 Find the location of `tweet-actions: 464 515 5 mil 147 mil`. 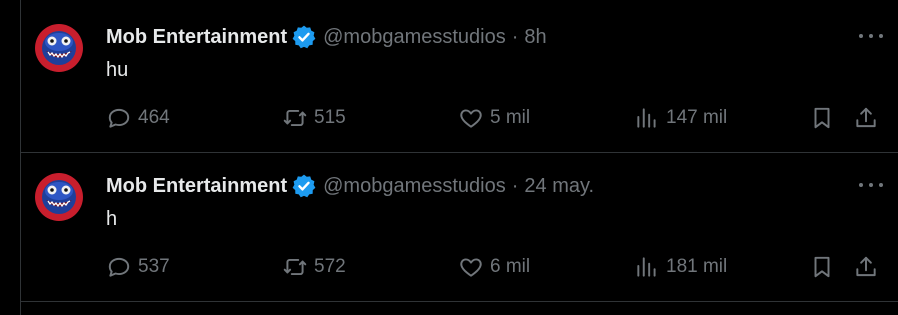

tweet-actions: 464 515 5 mil 147 mil is located at coordinates (495, 118).